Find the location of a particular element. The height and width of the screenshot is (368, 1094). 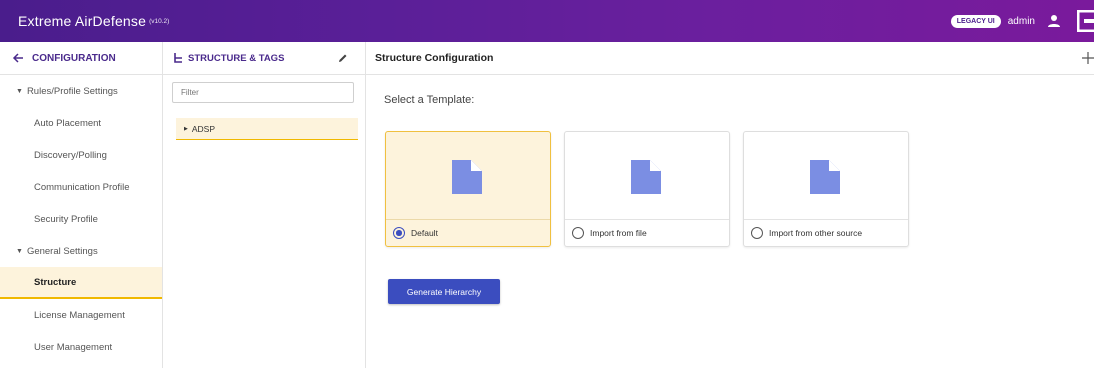

nav-group-general-settings: ▼ General Settings is located at coordinates (81, 251).